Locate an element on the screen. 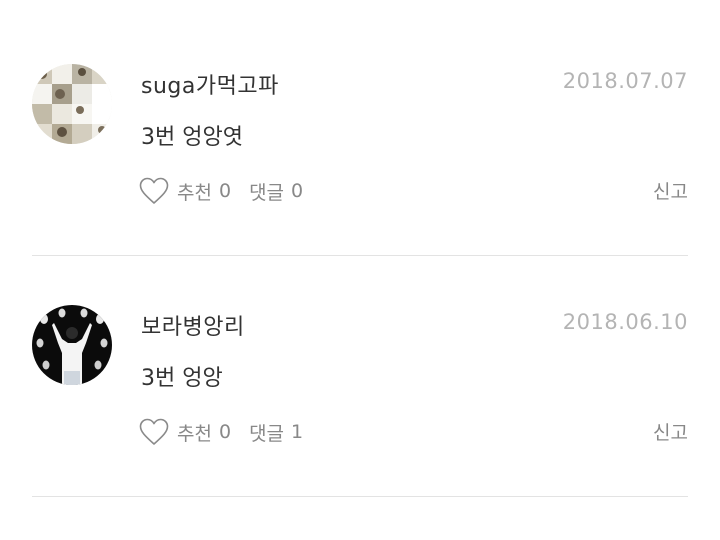 This screenshot has width=720, height=540. reply-button: 댓글 0 is located at coordinates (276, 191).